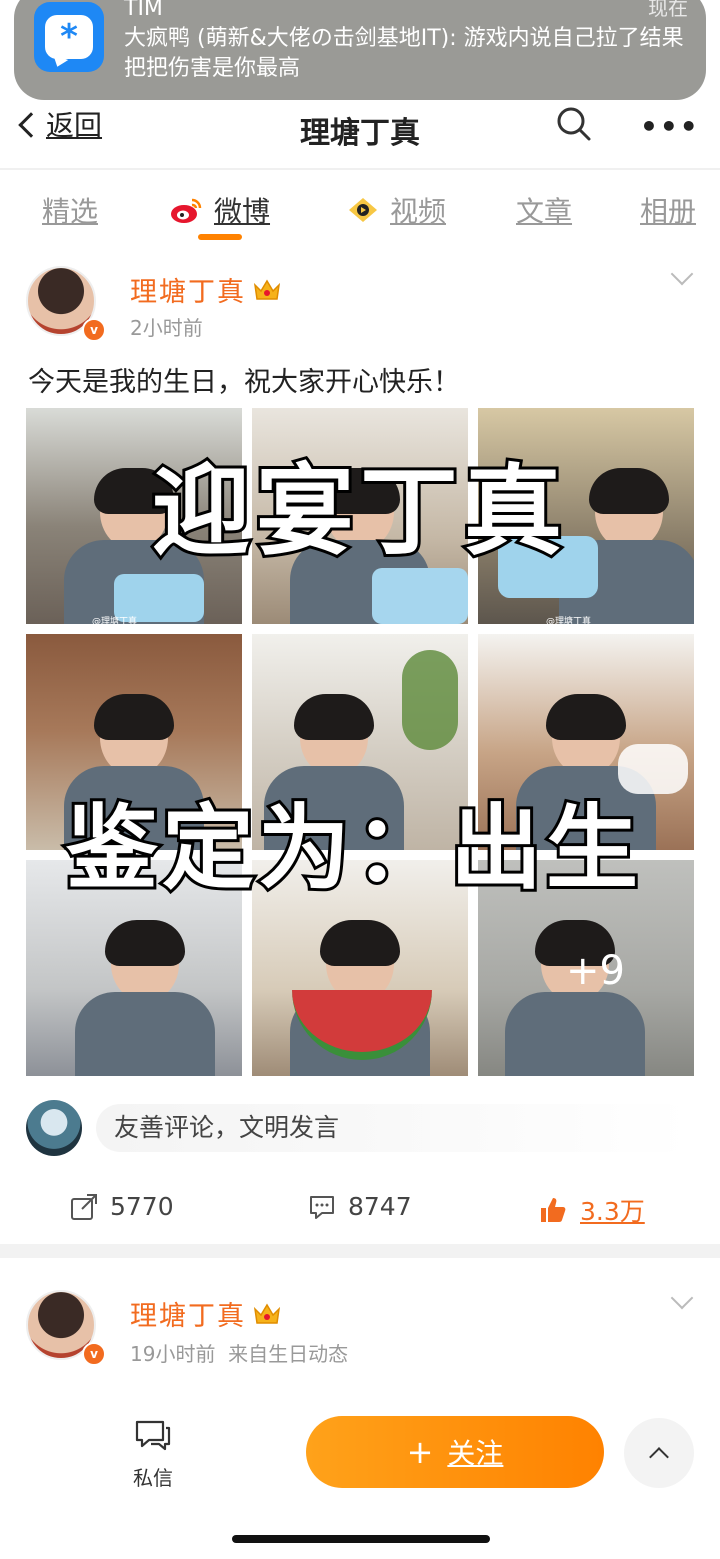  Describe the element at coordinates (358, 512) in the screenshot. I see `image-caption-top: 迎宴丁真` at that location.